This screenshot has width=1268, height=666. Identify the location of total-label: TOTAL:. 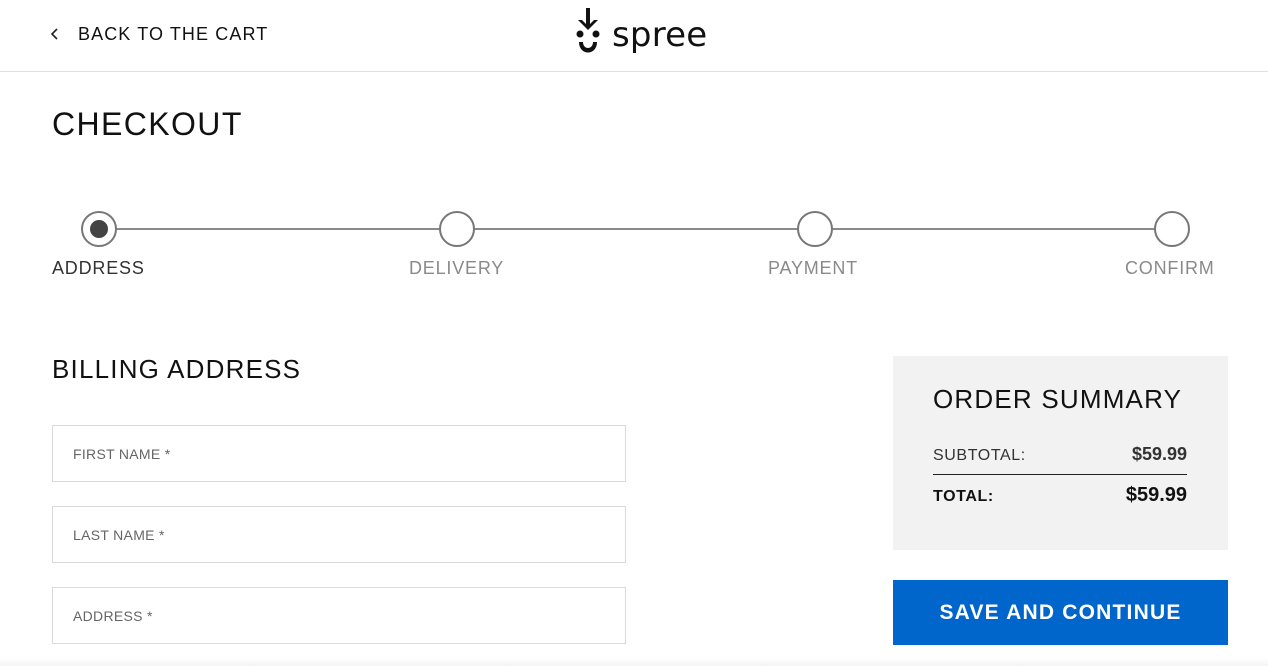
(963, 496).